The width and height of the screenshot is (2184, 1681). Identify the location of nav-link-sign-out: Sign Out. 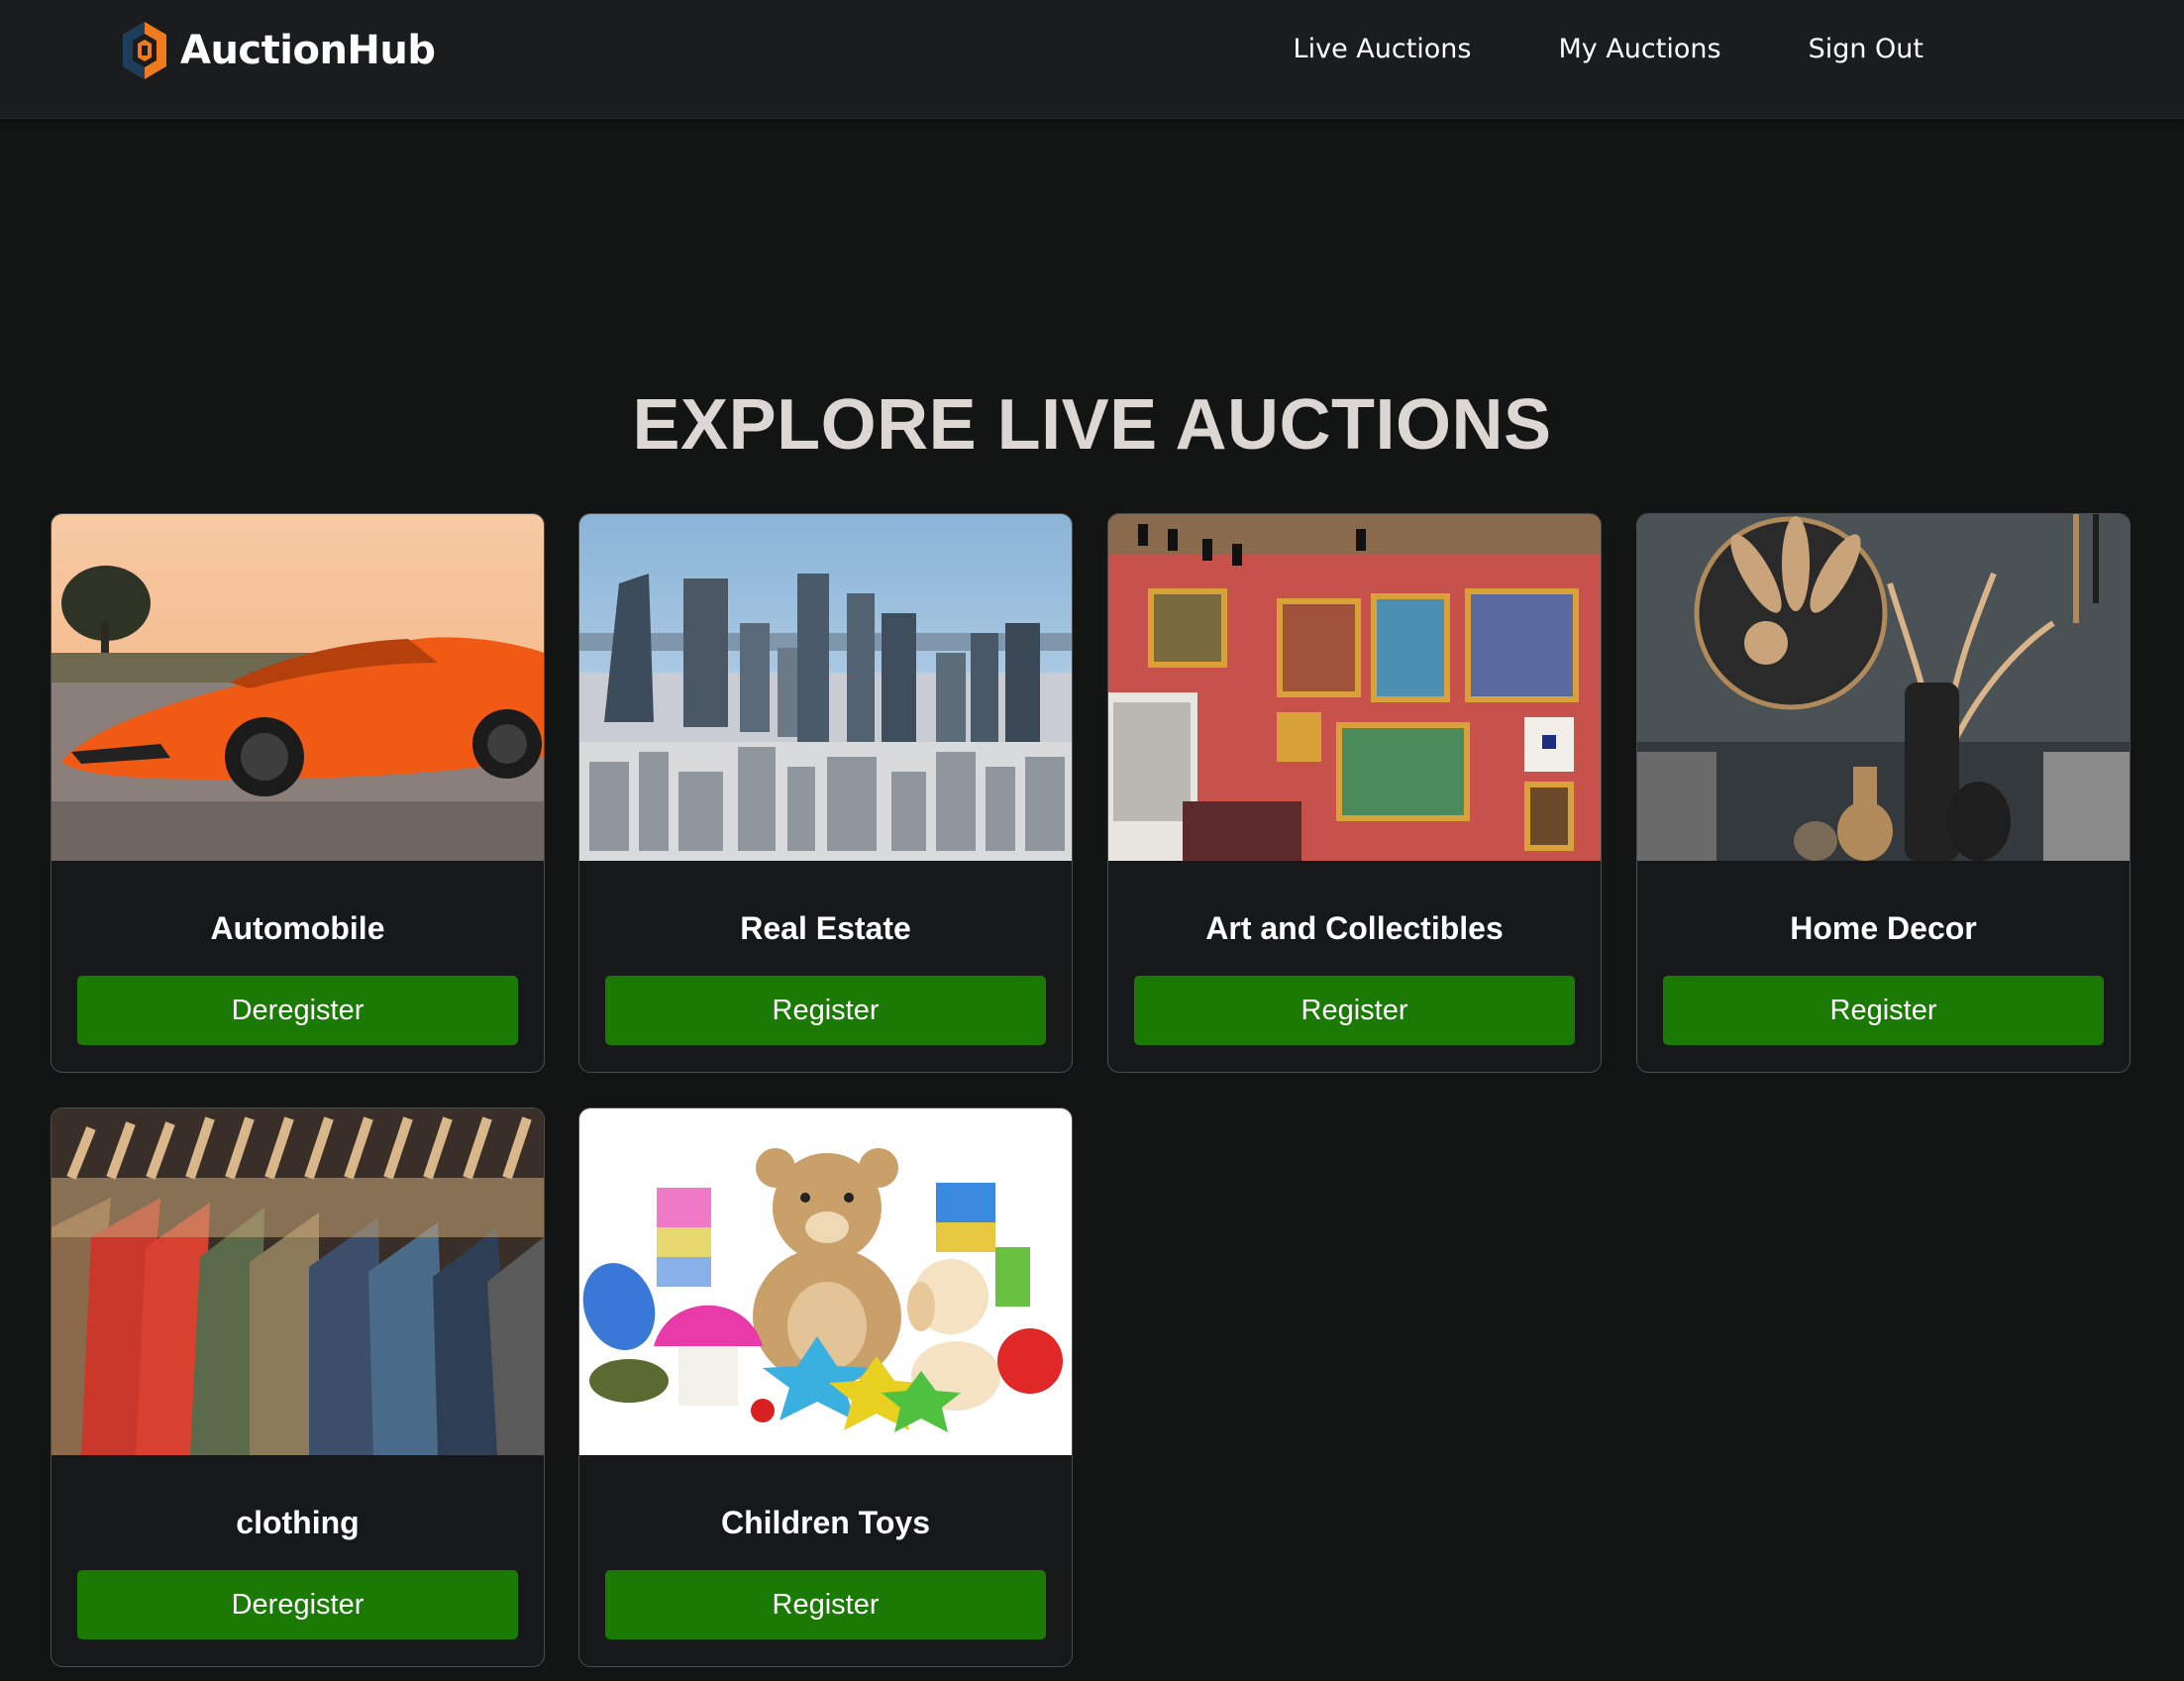
(1866, 49).